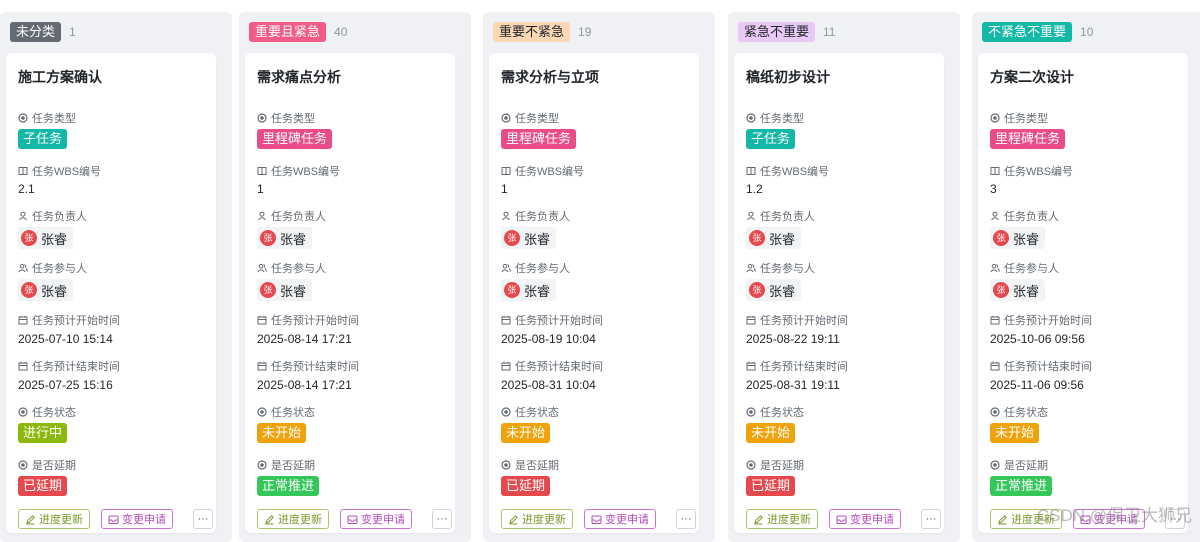 The image size is (1200, 542). Describe the element at coordinates (60, 77) in the screenshot. I see `task-title: 施工方案确认` at that location.